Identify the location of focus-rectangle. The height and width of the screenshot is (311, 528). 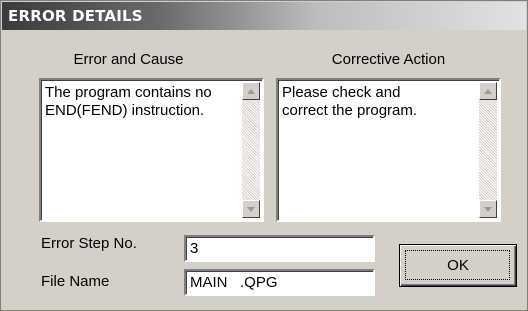
(457, 265).